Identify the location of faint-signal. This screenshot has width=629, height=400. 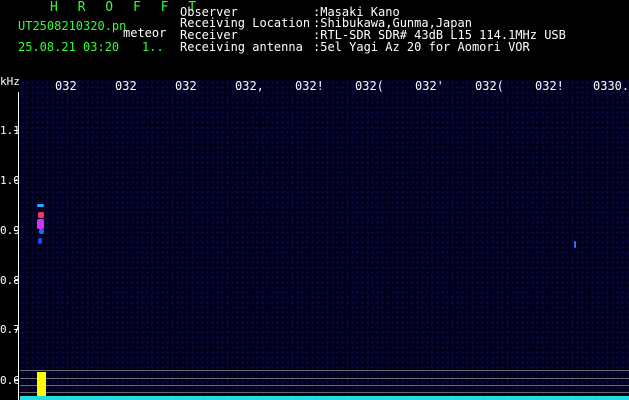
(575, 244).